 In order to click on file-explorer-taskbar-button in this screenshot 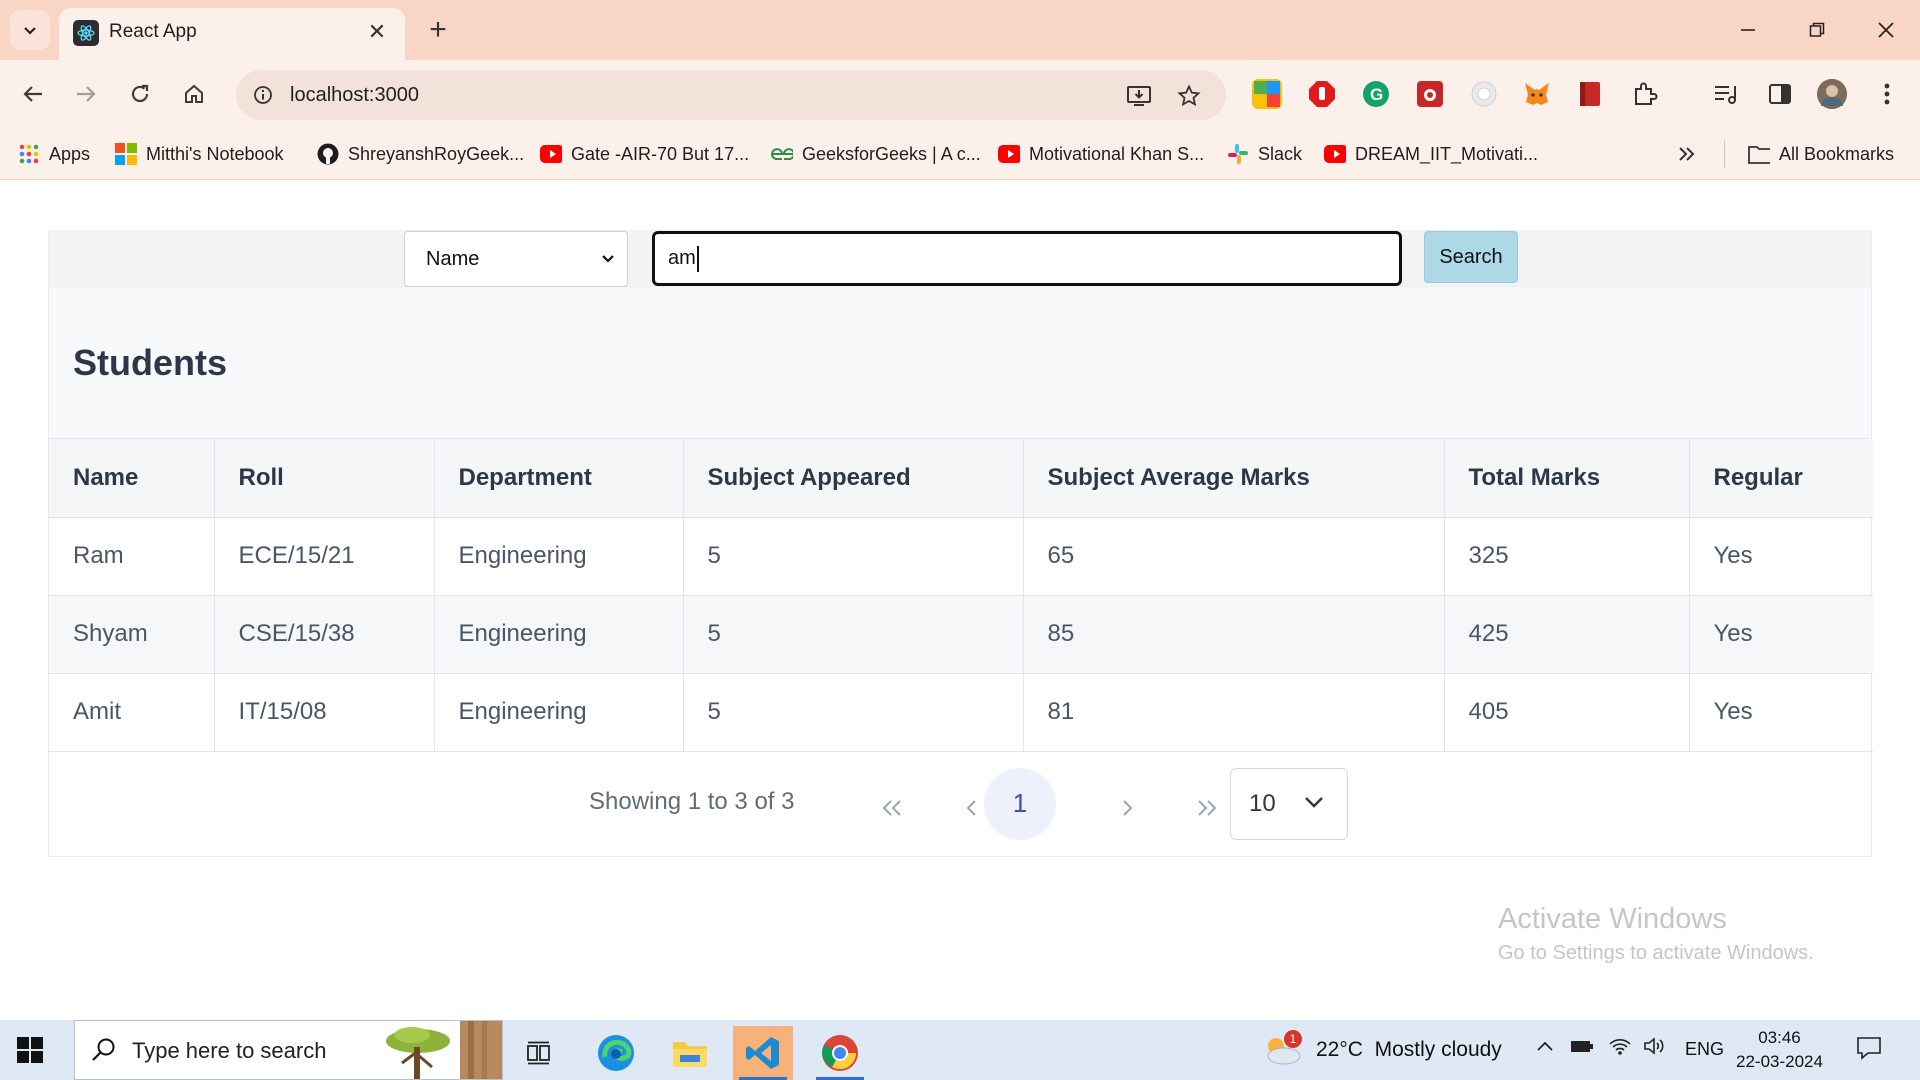, I will do `click(690, 1053)`.